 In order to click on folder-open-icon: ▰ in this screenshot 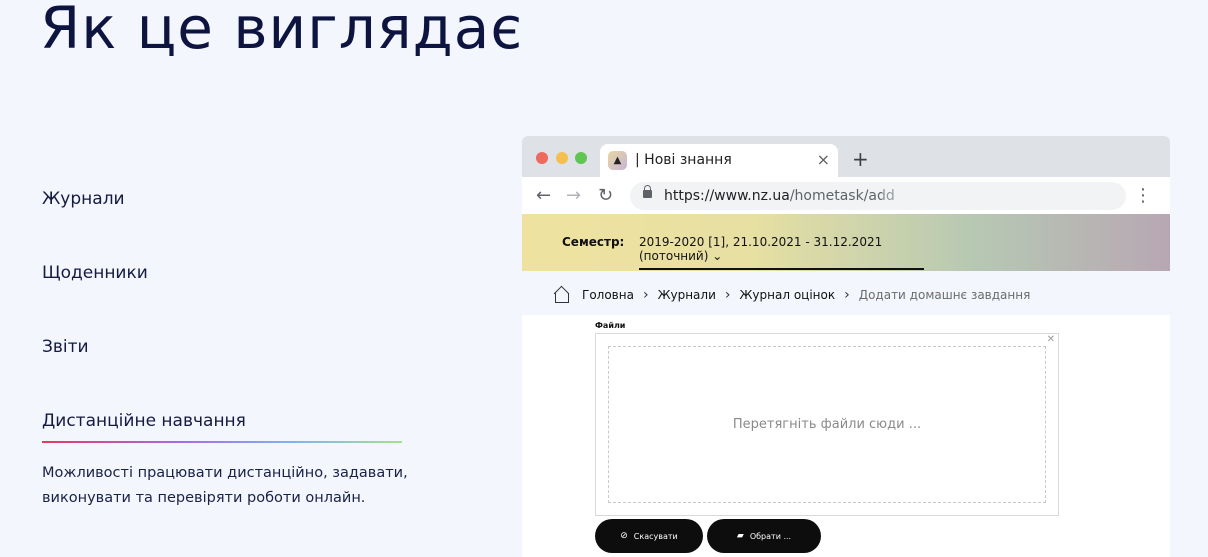, I will do `click(740, 536)`.